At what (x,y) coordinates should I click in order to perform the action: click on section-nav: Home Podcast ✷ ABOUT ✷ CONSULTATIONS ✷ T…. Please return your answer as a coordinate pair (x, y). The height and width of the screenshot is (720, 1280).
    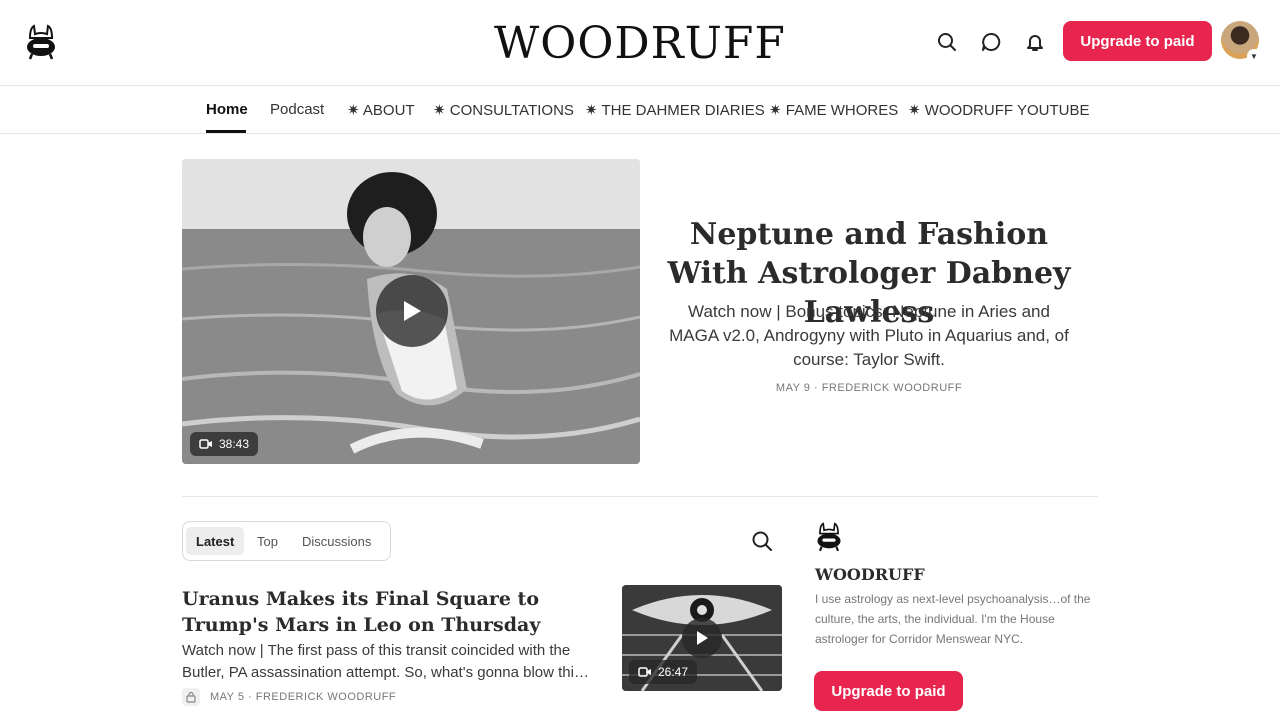
    Looking at the image, I should click on (640, 110).